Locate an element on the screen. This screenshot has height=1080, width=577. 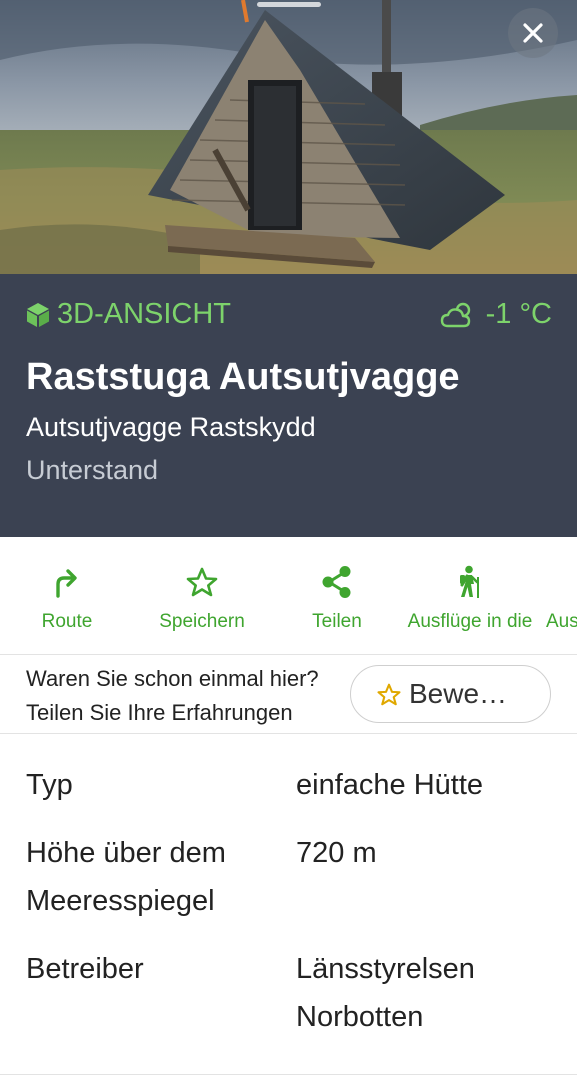
3d-view-button: 3D-ANSICHT is located at coordinates (128, 314).